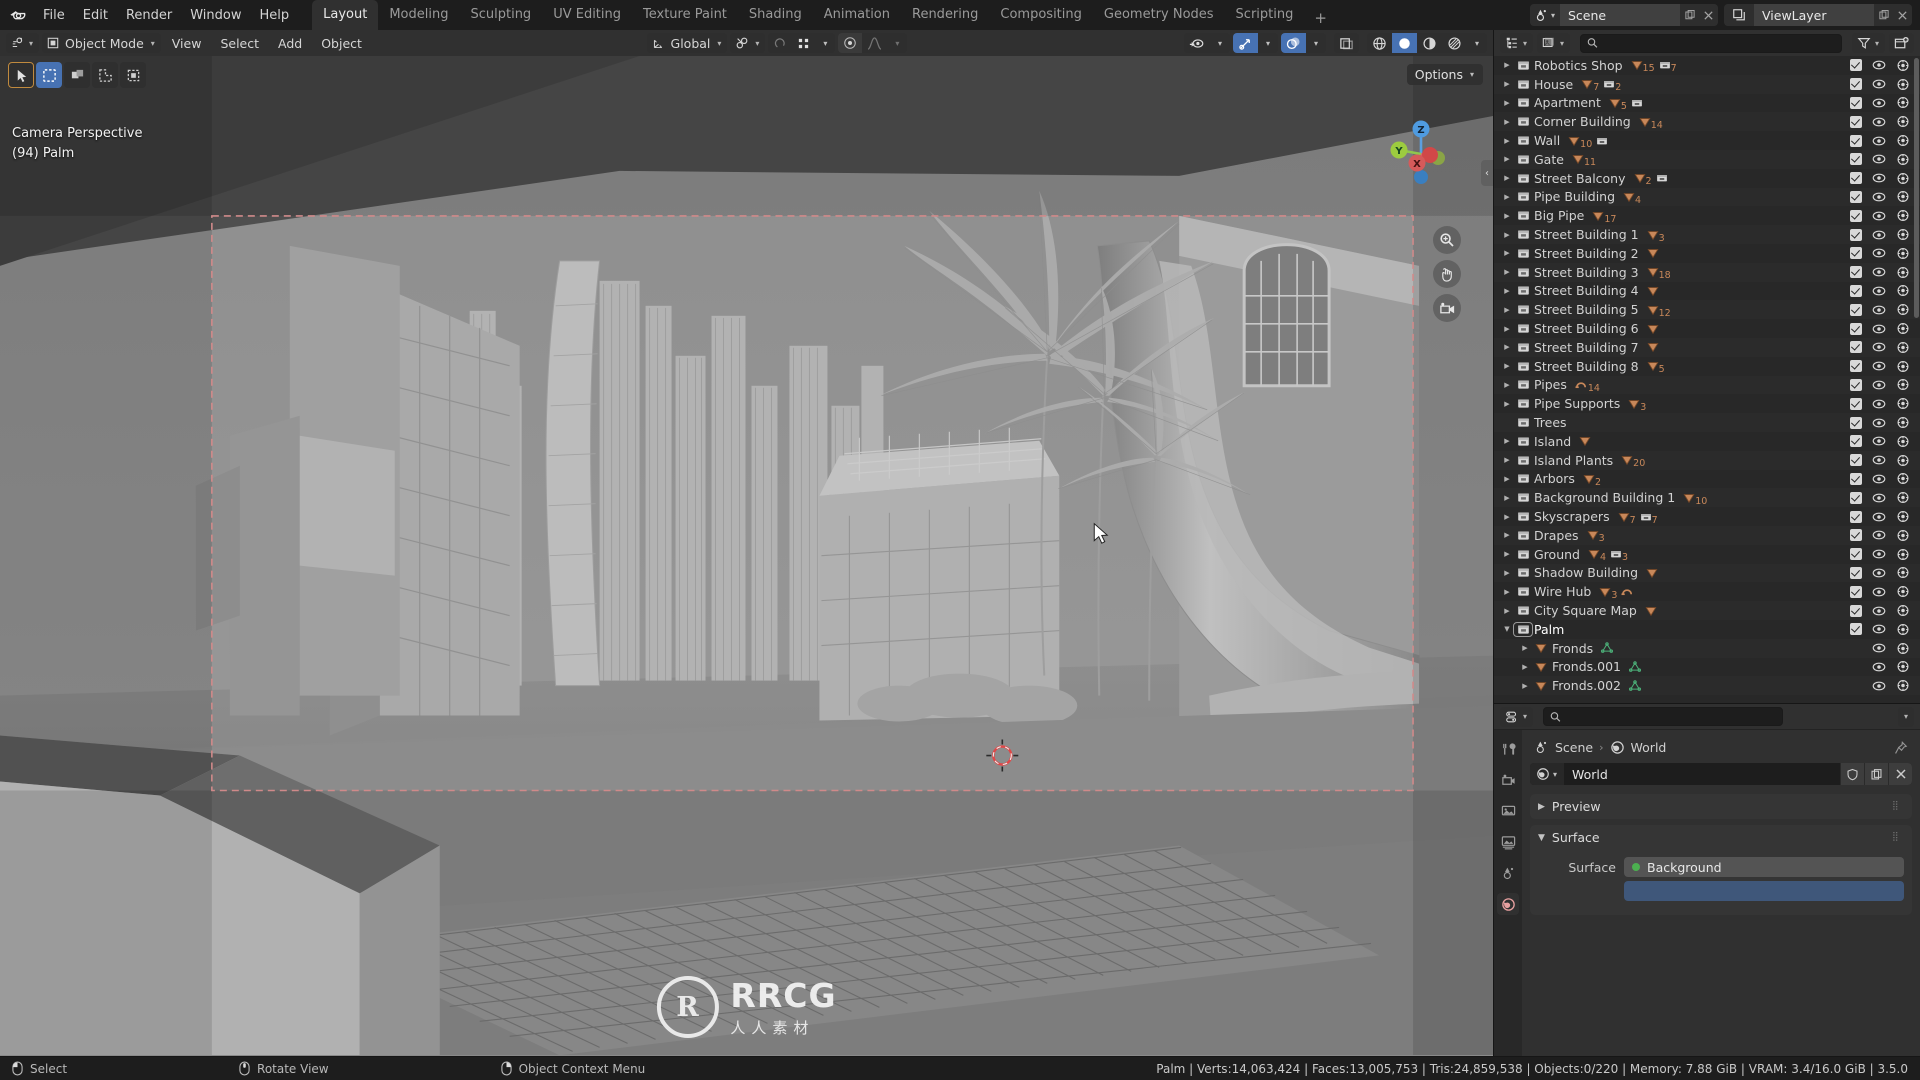 The width and height of the screenshot is (1920, 1080). I want to click on outliner-row: ▶ Corner Building 14, so click(1707, 122).